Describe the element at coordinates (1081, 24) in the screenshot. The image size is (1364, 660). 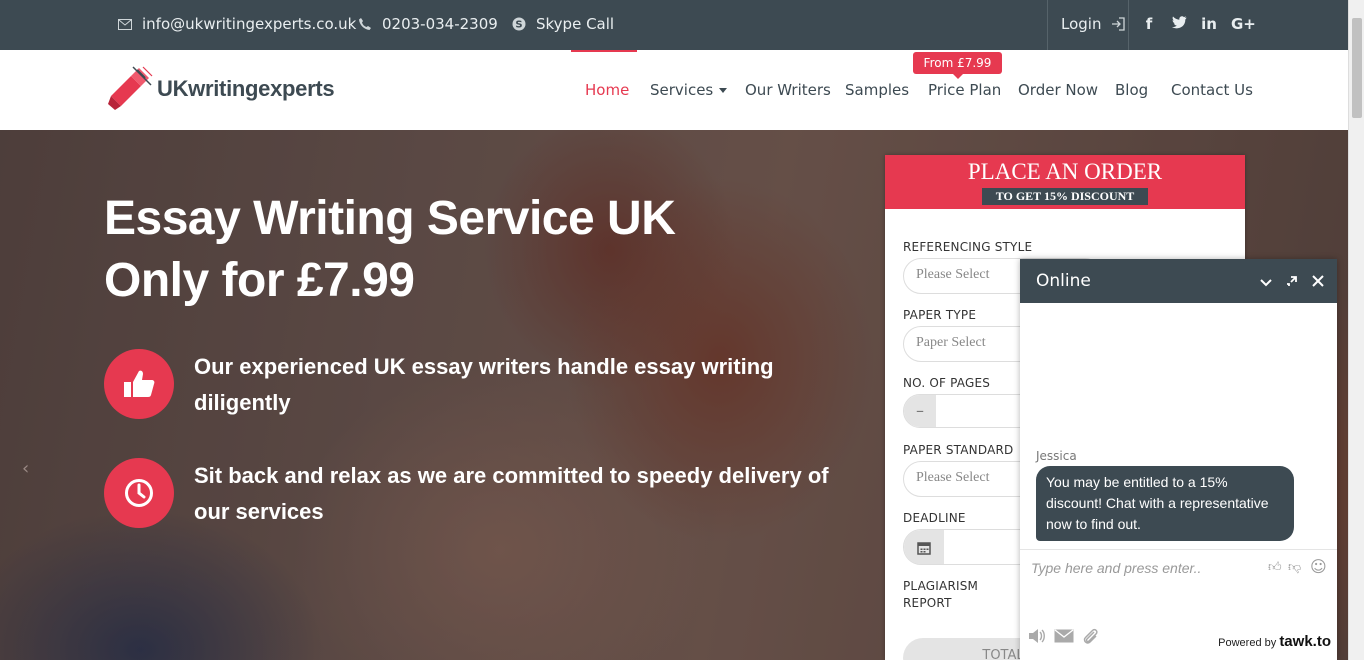
I see `login-text: Login` at that location.